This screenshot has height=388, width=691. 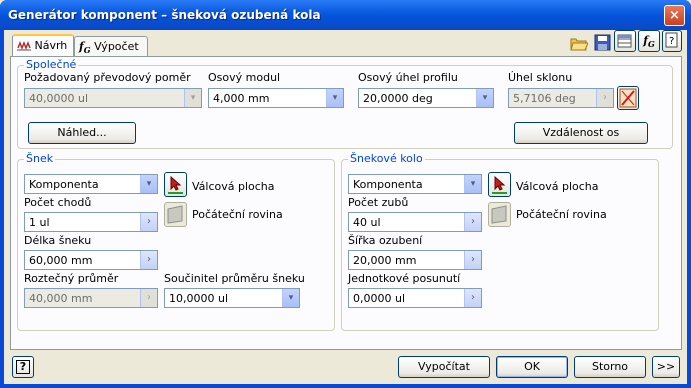 I want to click on worm-starts-label: Počet chodů, so click(x=58, y=202).